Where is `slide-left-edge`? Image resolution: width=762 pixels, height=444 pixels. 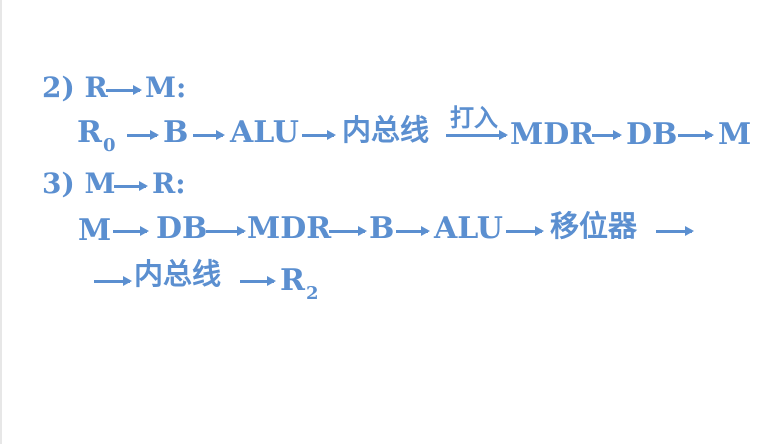
slide-left-edge is located at coordinates (1, 222).